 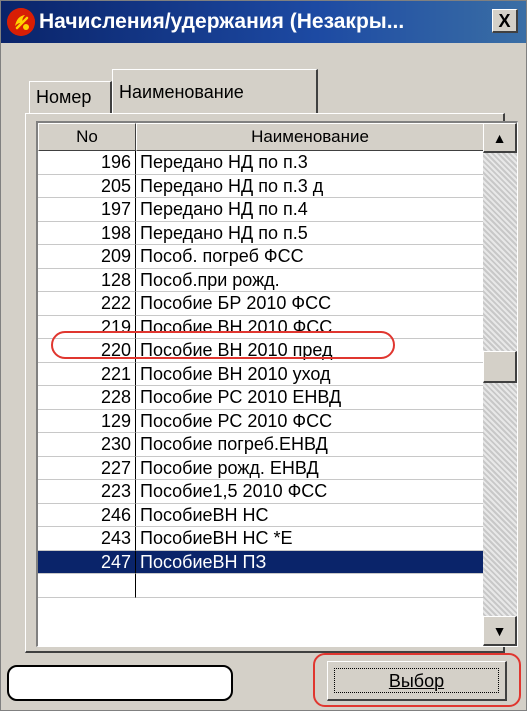 What do you see at coordinates (87, 304) in the screenshot?
I see `row-number: 222` at bounding box center [87, 304].